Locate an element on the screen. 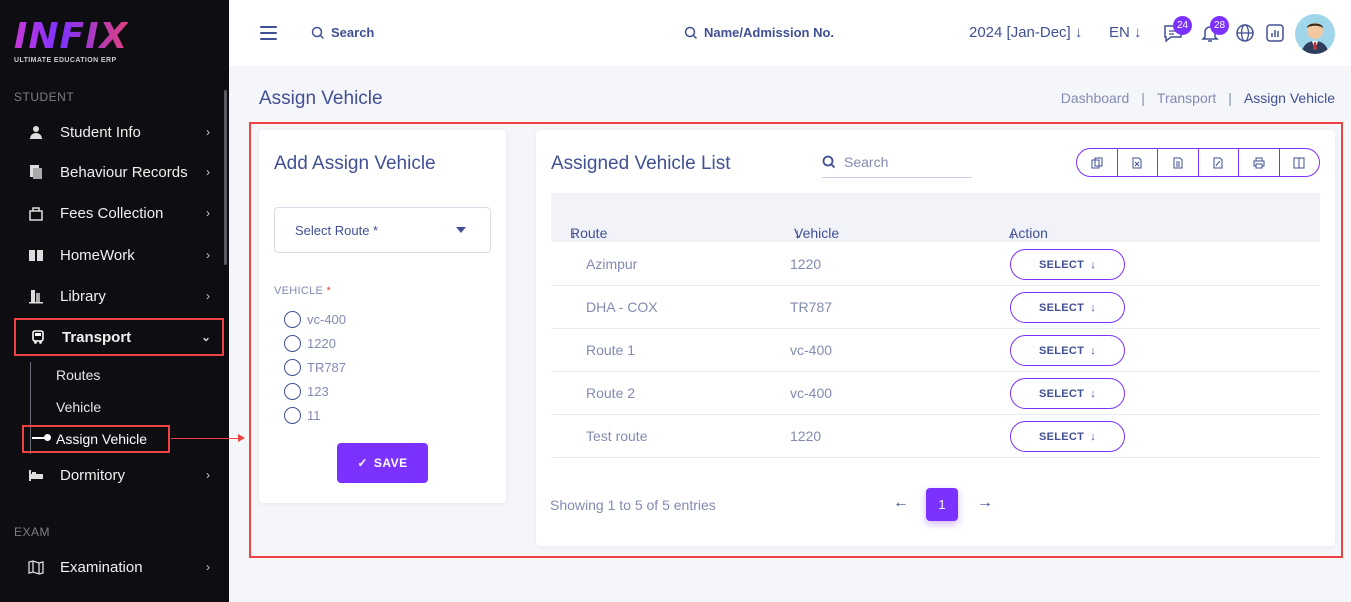 This screenshot has height=602, width=1351. required-mark: * is located at coordinates (329, 291).